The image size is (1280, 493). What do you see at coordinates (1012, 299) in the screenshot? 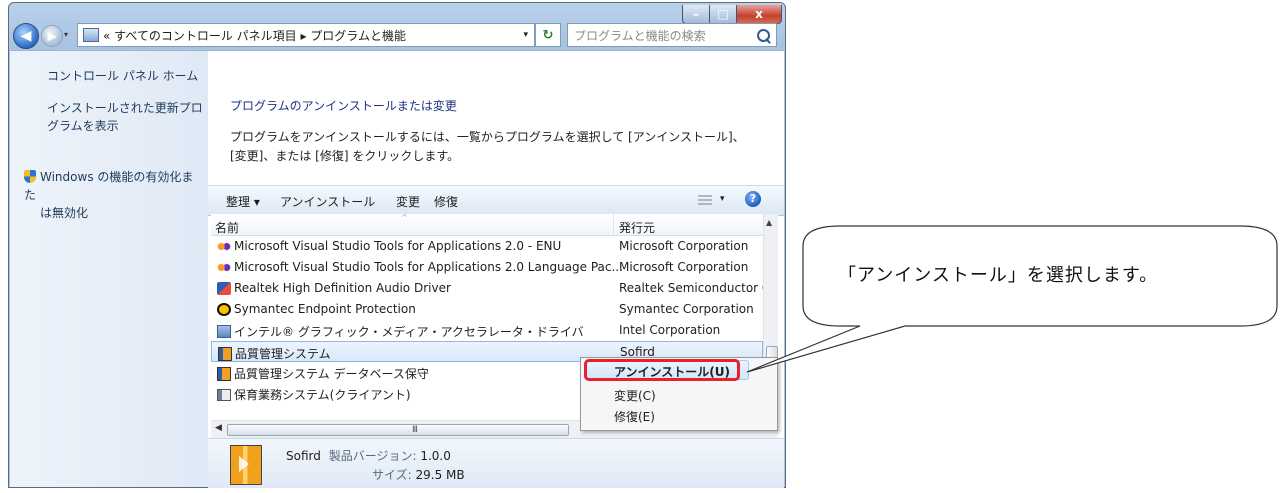
I see `callout-bubble` at bounding box center [1012, 299].